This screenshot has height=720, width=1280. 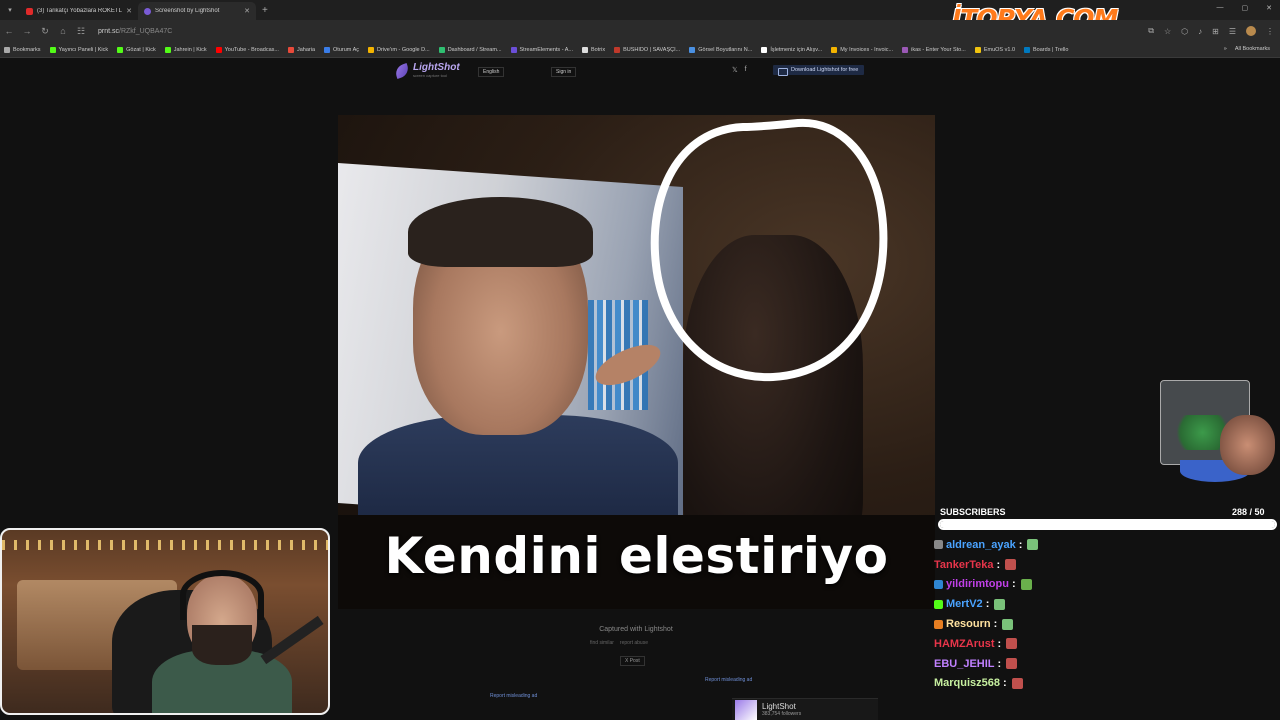 What do you see at coordinates (981, 545) in the screenshot?
I see `chat-username: aldrean_ayak` at bounding box center [981, 545].